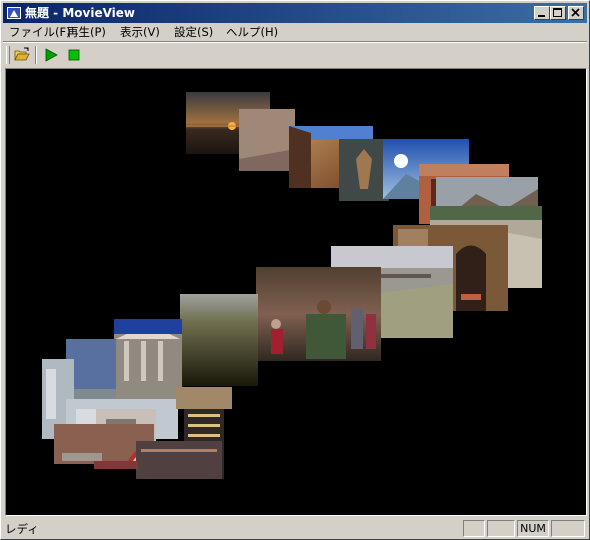  Describe the element at coordinates (533, 528) in the screenshot. I see `status-pane-num: NUM` at that location.